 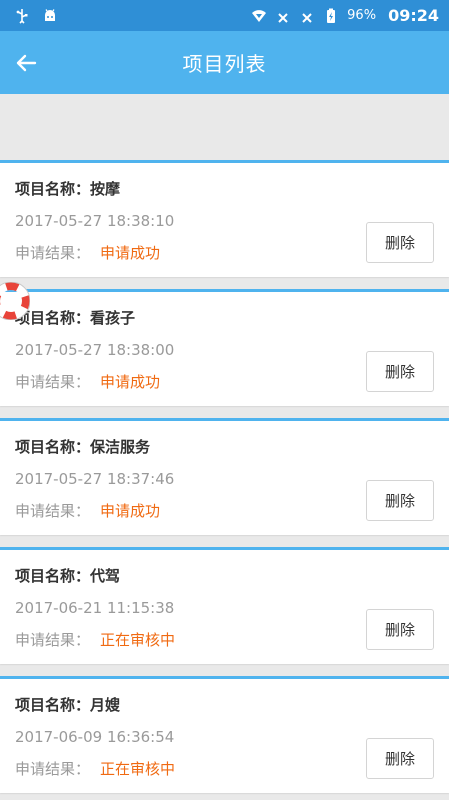 What do you see at coordinates (75, 318) in the screenshot?
I see `project-name: 项目名称：看孩子` at bounding box center [75, 318].